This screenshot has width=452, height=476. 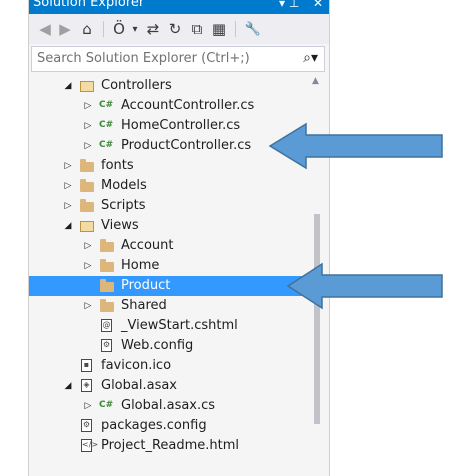 What do you see at coordinates (144, 305) in the screenshot?
I see `tree-item-label: Shared` at bounding box center [144, 305].